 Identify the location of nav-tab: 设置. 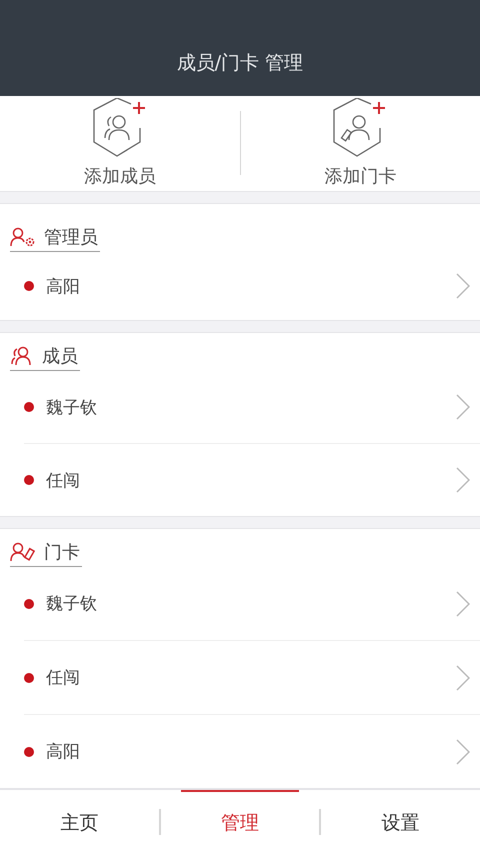
(400, 821).